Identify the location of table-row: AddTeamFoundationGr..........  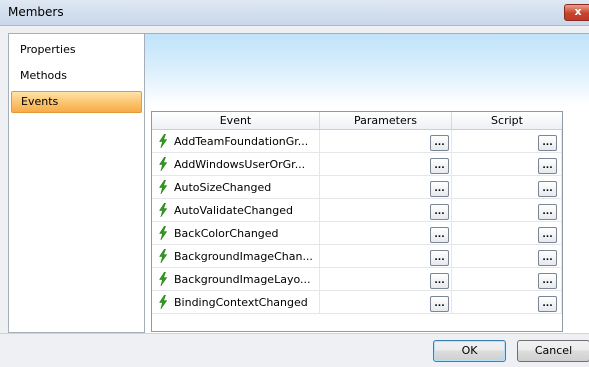
(357, 141).